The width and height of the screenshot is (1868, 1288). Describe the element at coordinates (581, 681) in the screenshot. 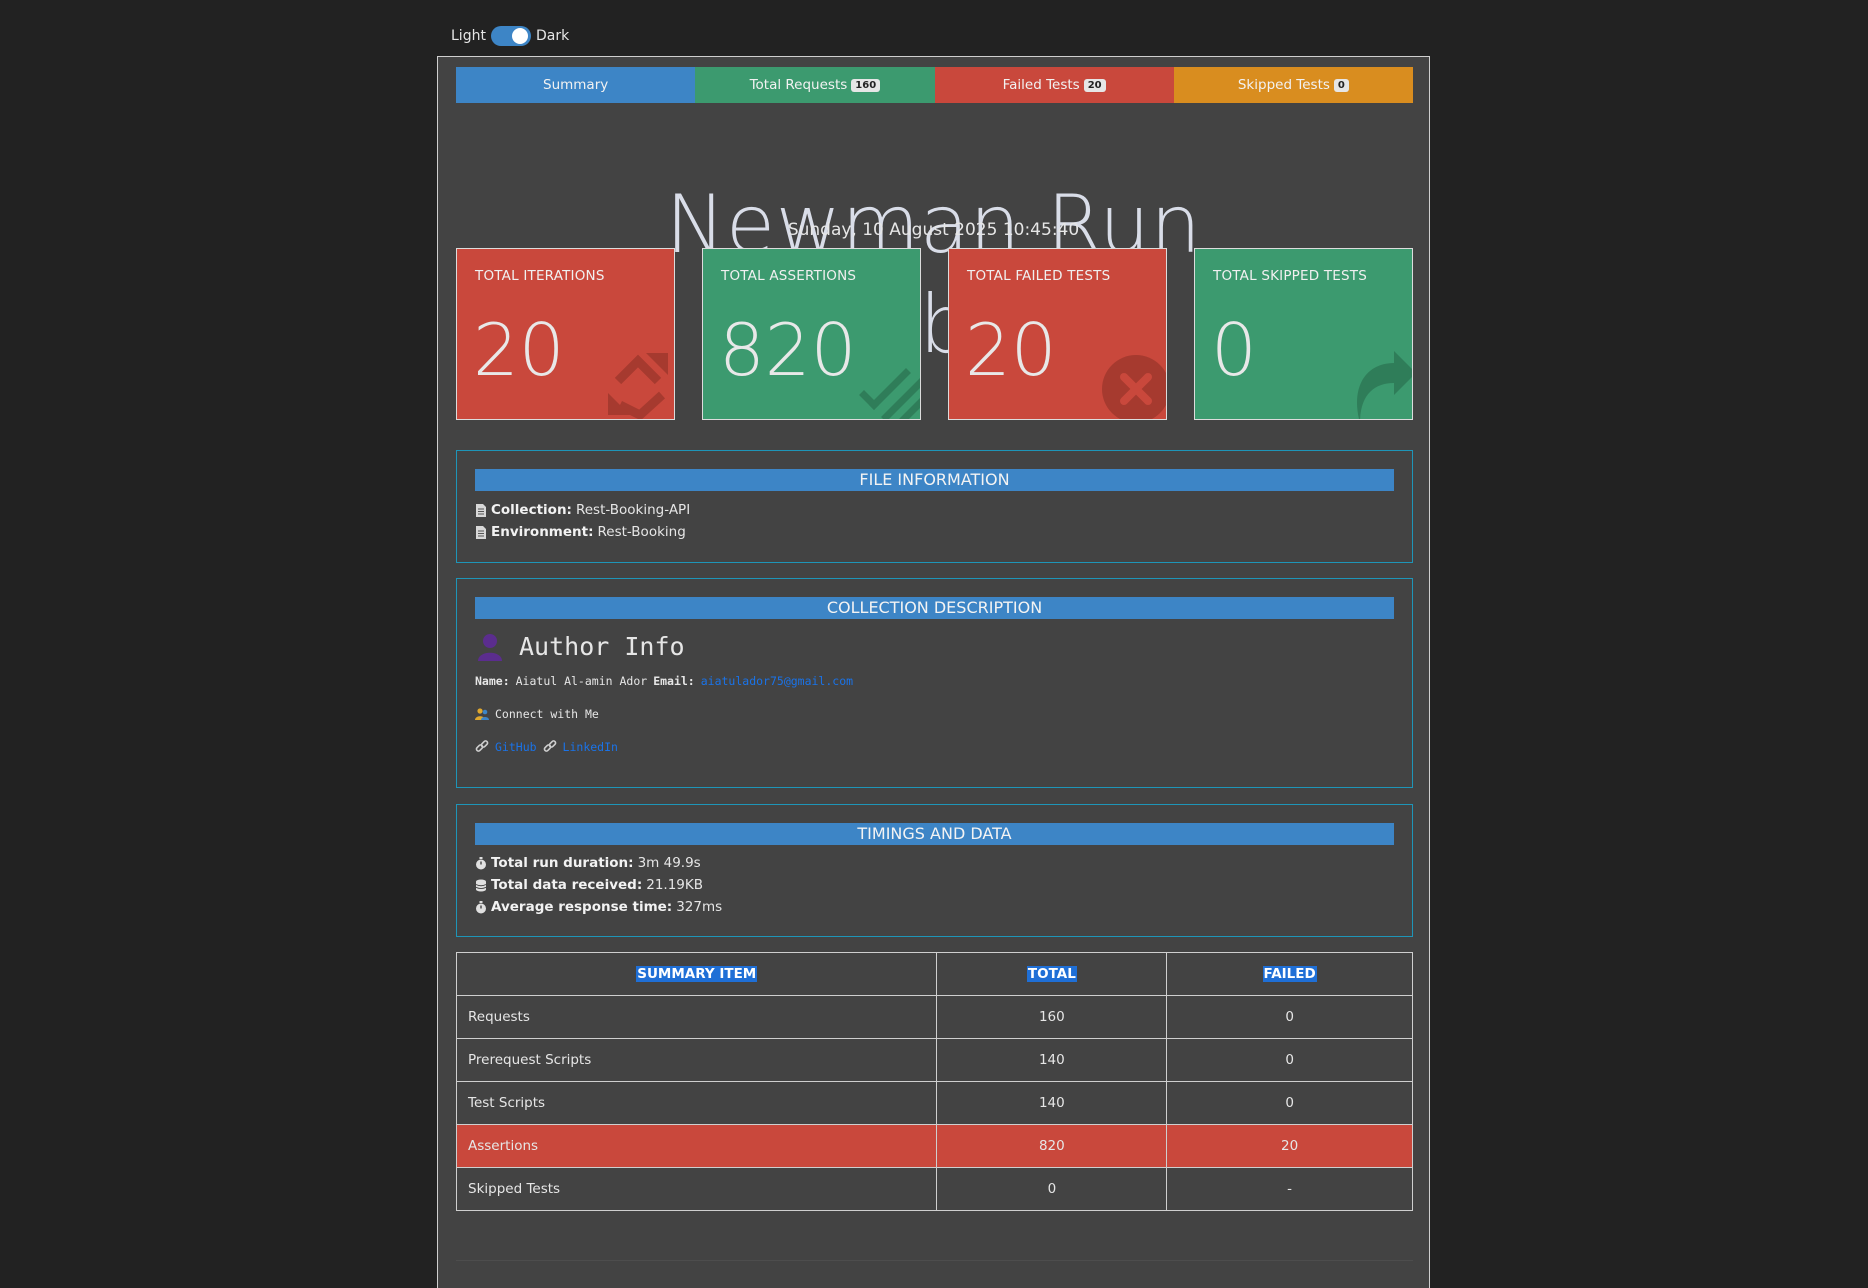

I see `name-value: Aiatul Al-amin Ador` at that location.